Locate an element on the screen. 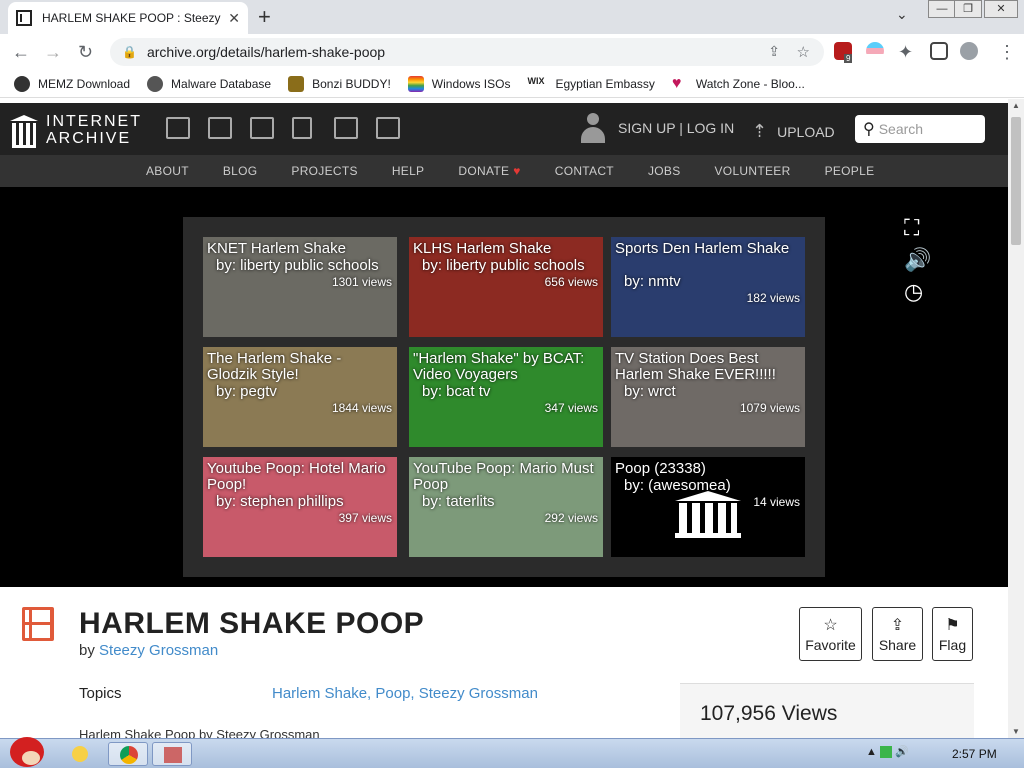  video-title: Poop (23338) is located at coordinates (660, 468).